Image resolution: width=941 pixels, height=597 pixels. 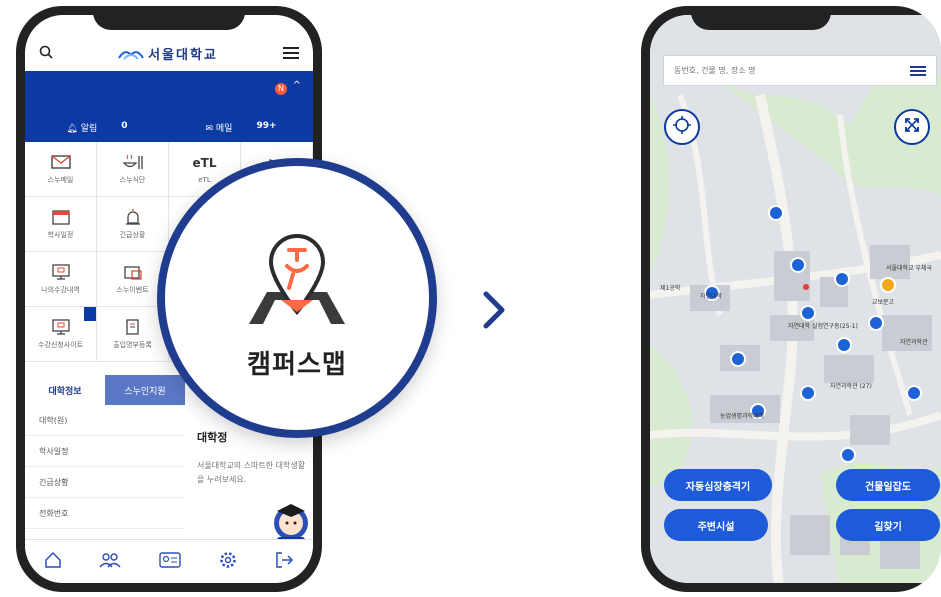 I want to click on people-icon, so click(x=110, y=562).